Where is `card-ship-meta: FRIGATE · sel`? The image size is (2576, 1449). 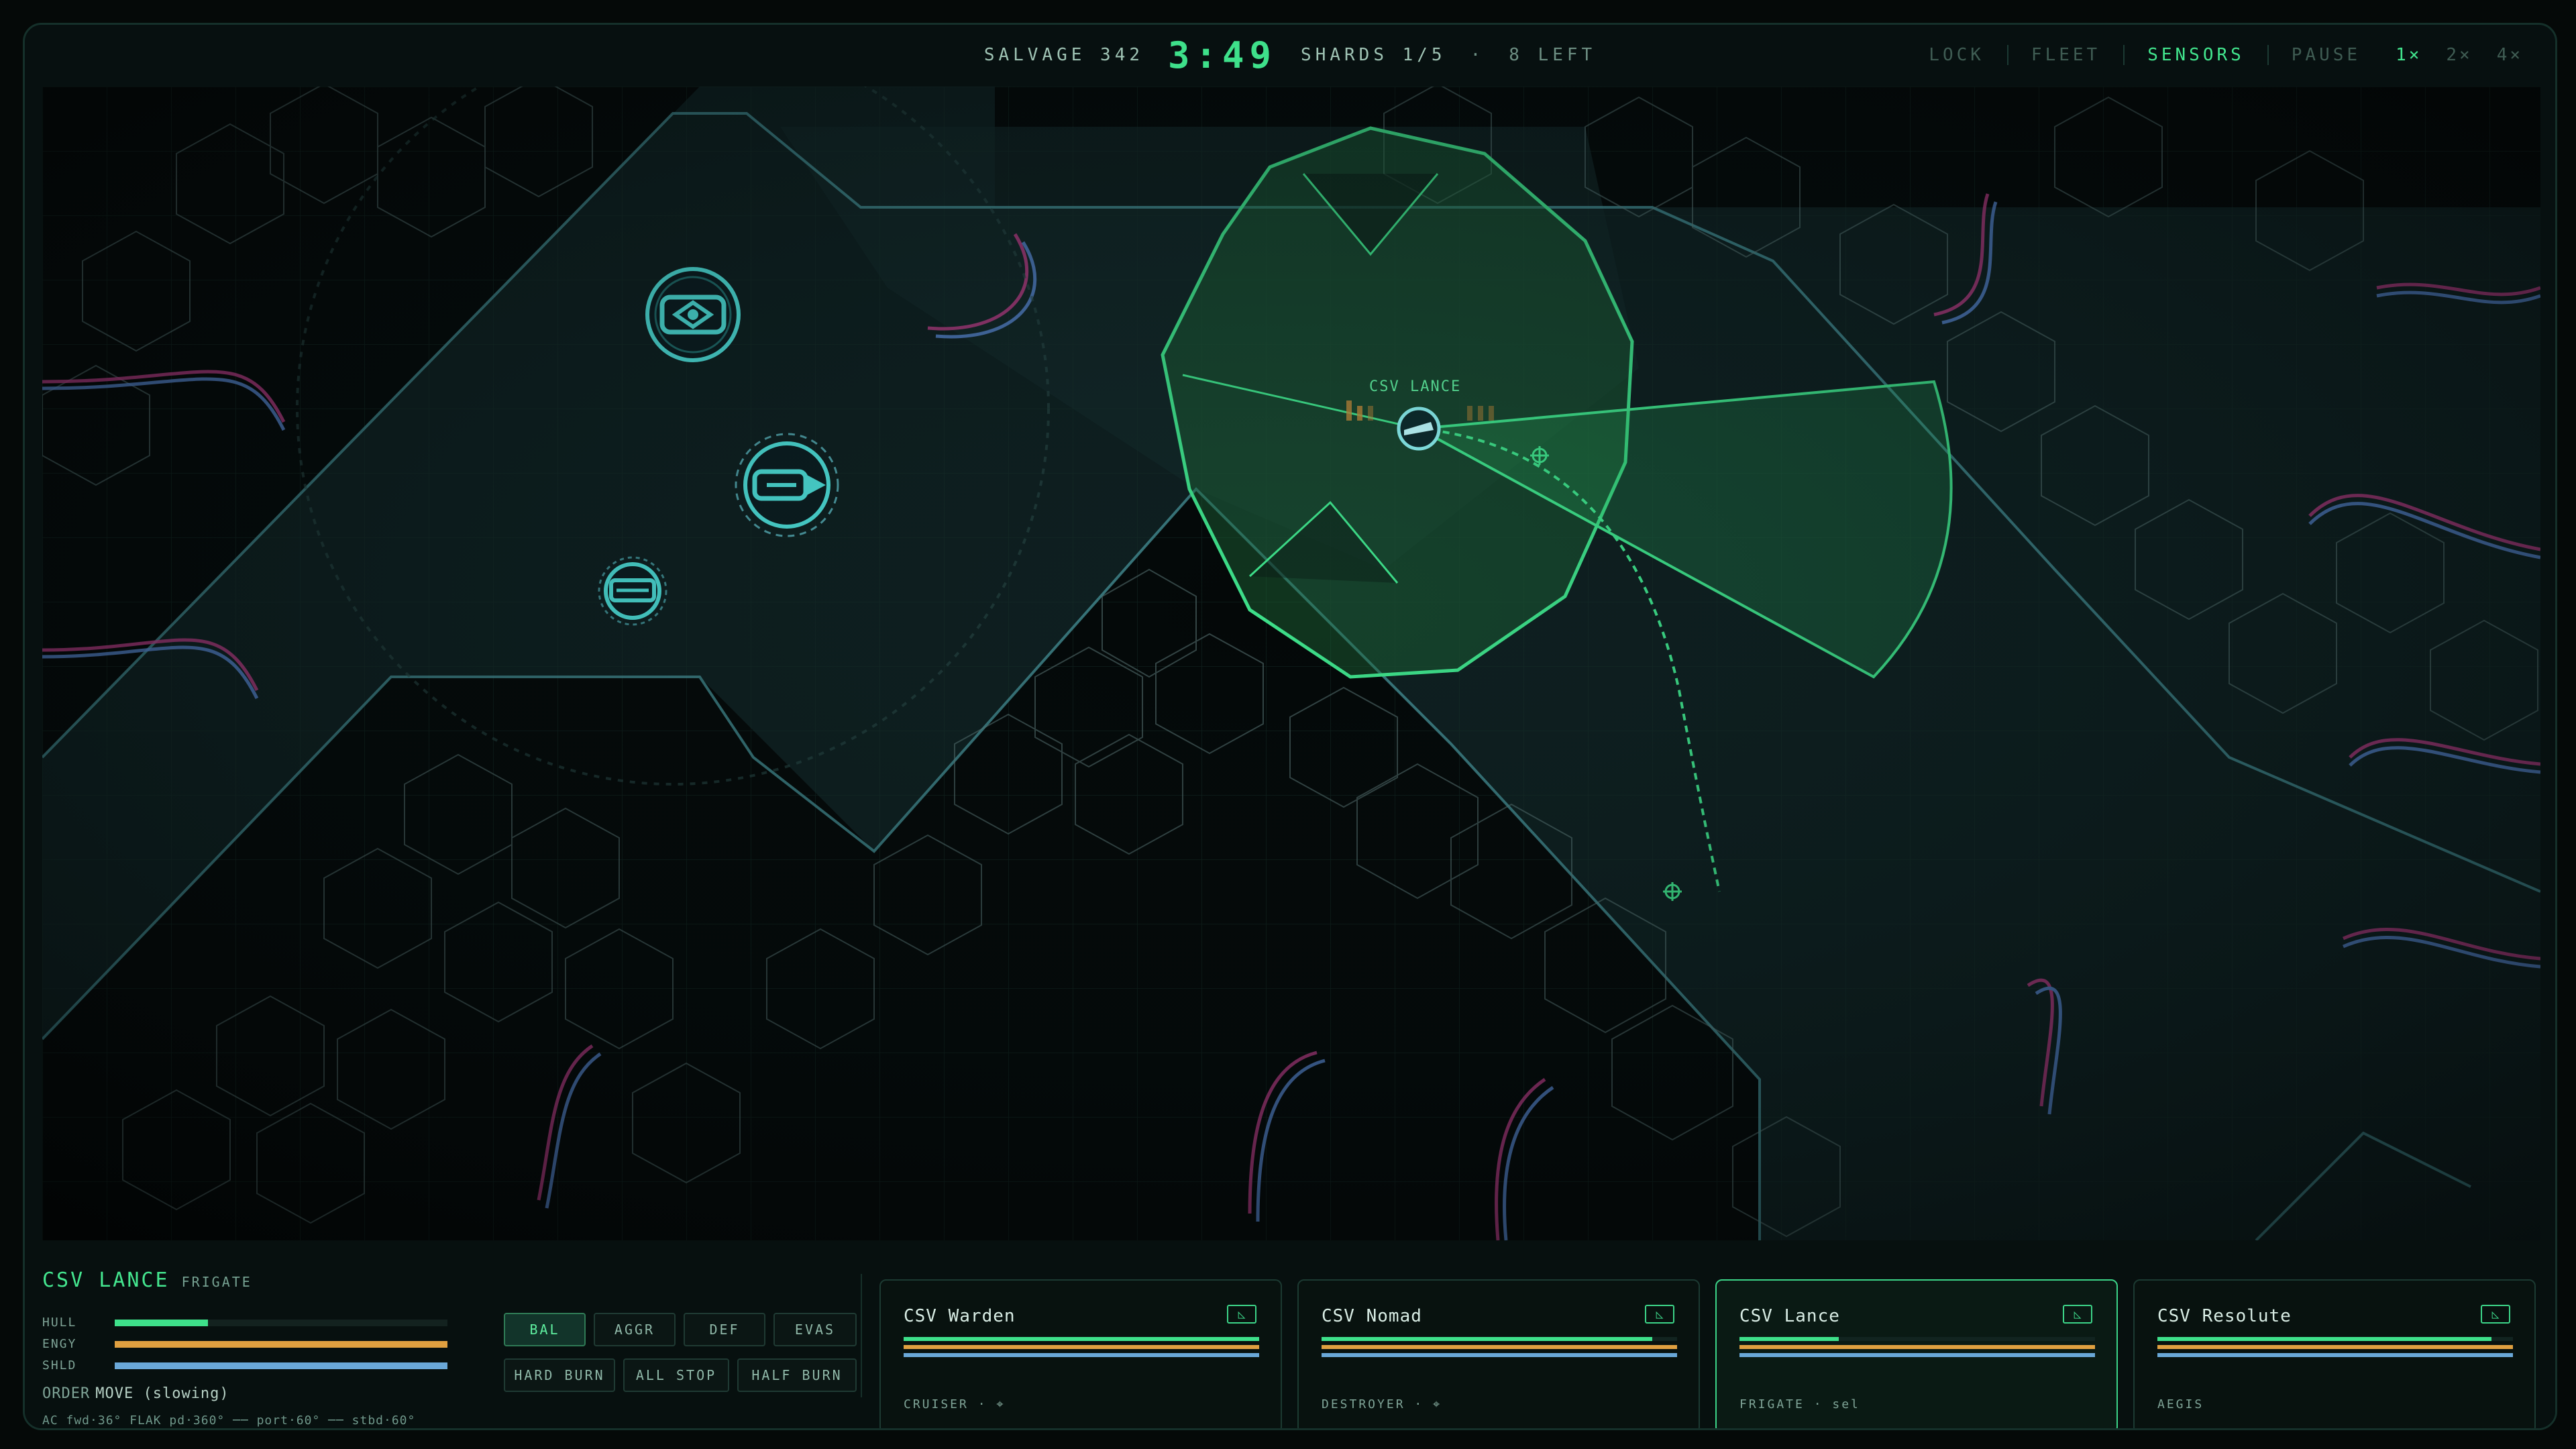 card-ship-meta: FRIGATE · sel is located at coordinates (1799, 1404).